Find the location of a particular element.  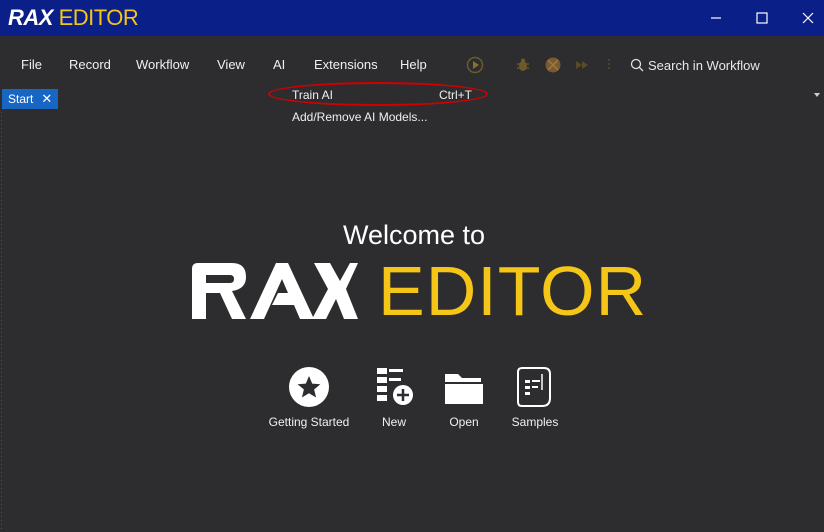

breakpoint-icon is located at coordinates (609, 65).